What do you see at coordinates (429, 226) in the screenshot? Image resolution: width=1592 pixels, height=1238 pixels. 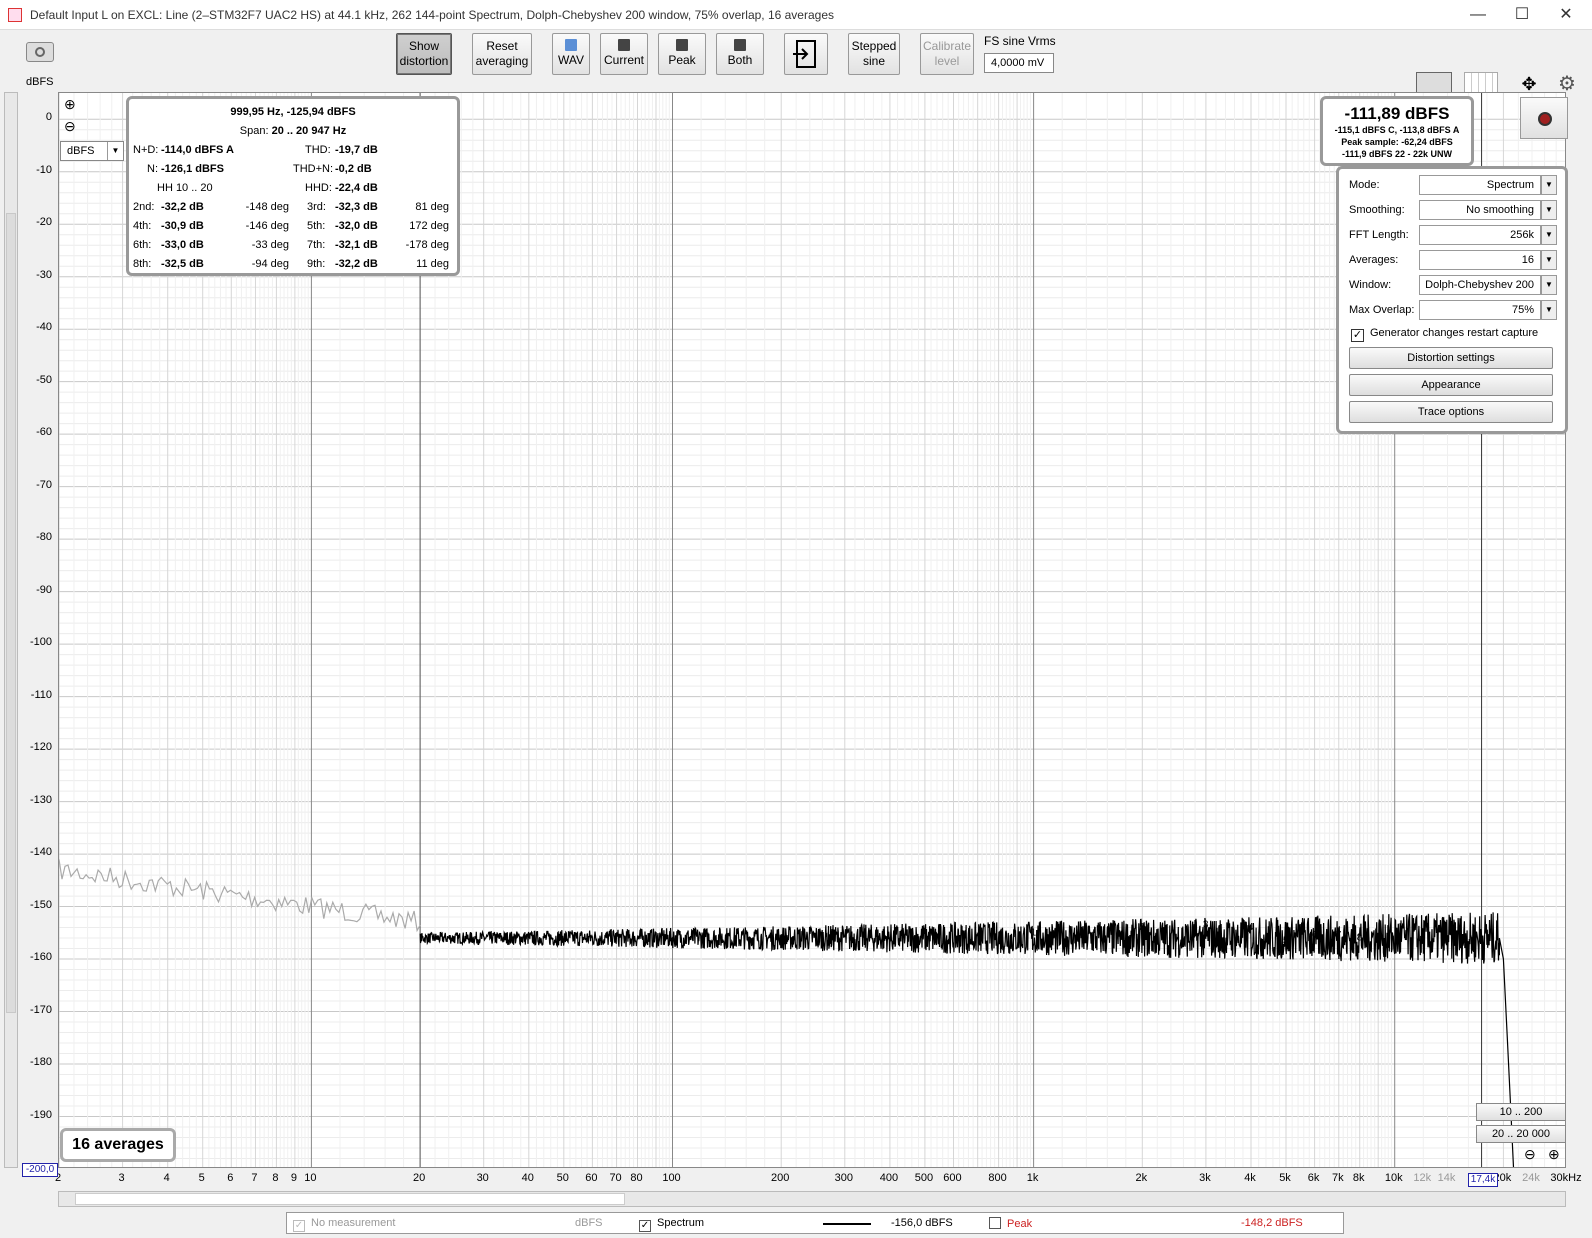 I see `harmonic-phase: 172 deg` at bounding box center [429, 226].